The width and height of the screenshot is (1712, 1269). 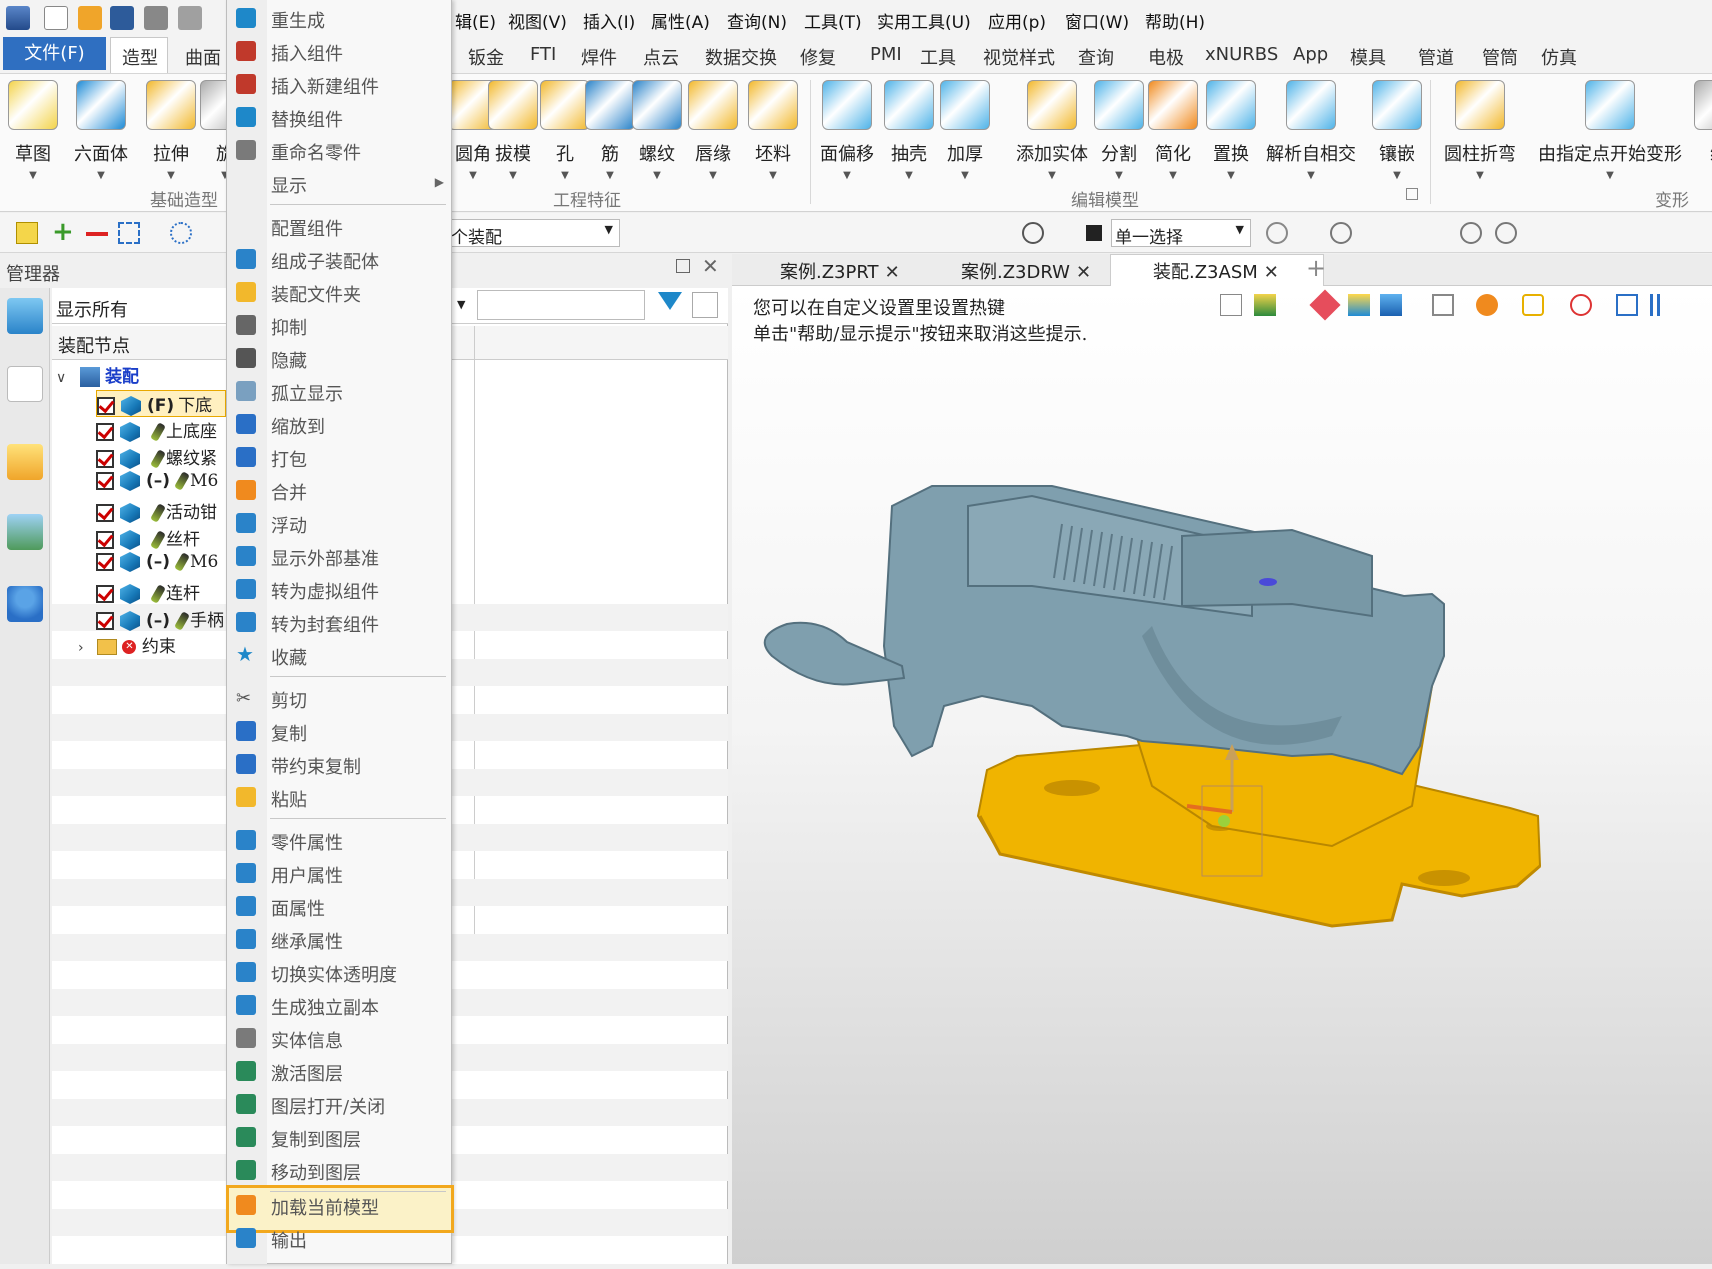 I want to click on menu-item-30: 实体信息, so click(x=339, y=1038).